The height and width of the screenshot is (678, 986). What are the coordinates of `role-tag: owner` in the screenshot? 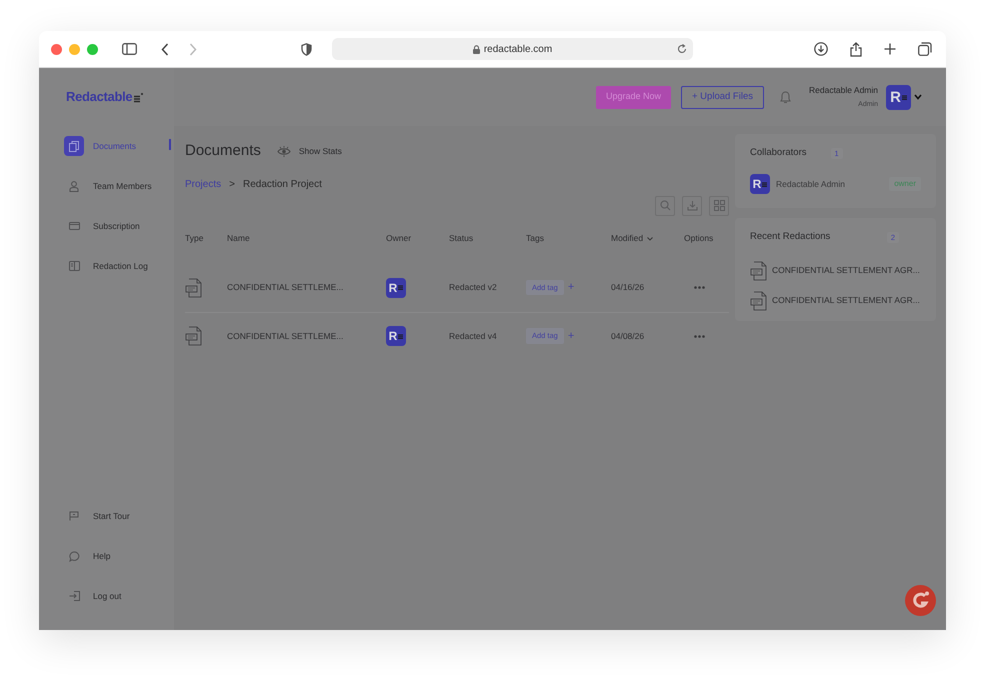 It's located at (905, 184).